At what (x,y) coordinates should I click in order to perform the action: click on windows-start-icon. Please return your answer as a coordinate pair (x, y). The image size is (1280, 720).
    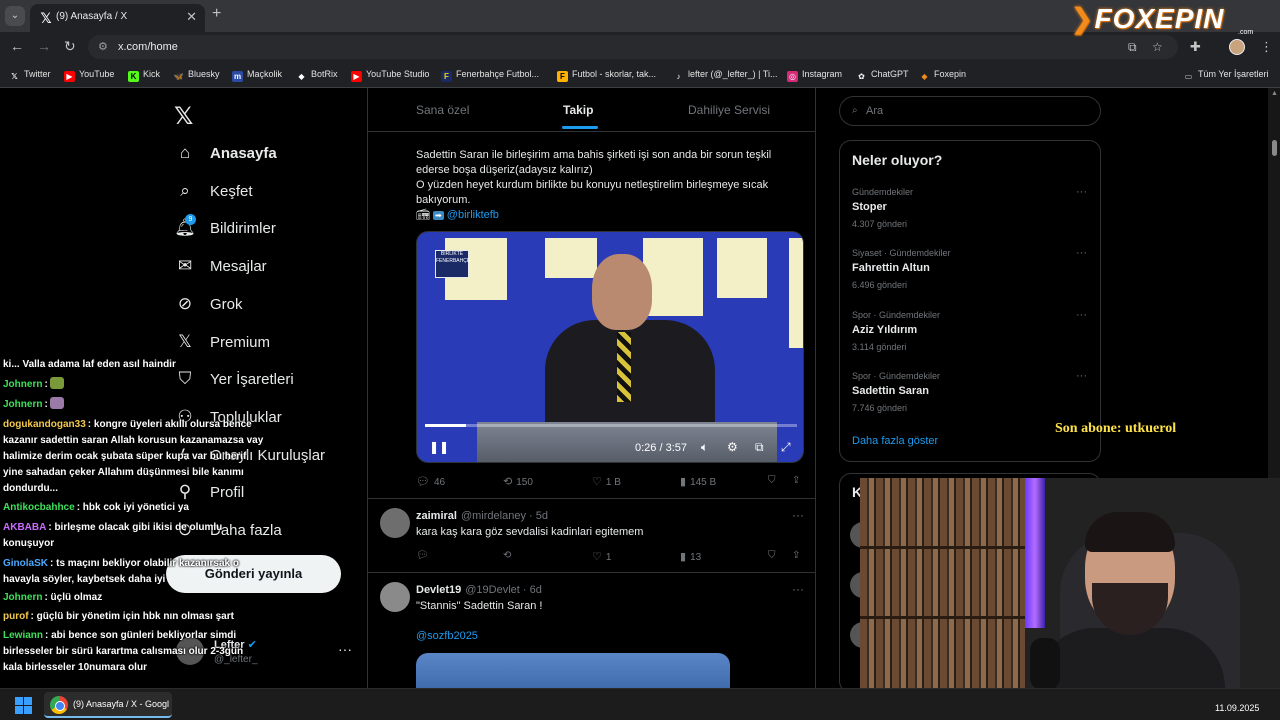
    Looking at the image, I should click on (23, 705).